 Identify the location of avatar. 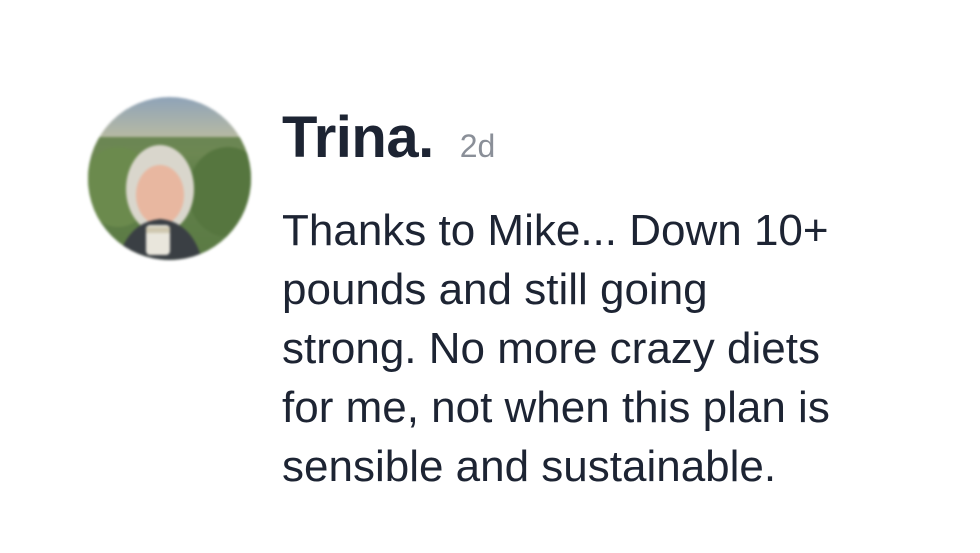
(169, 178).